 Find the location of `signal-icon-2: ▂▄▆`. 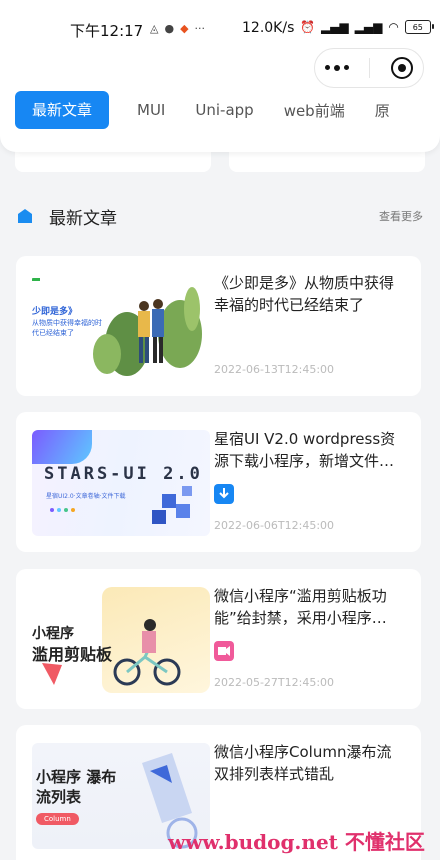

signal-icon-2: ▂▄▆ is located at coordinates (368, 27).